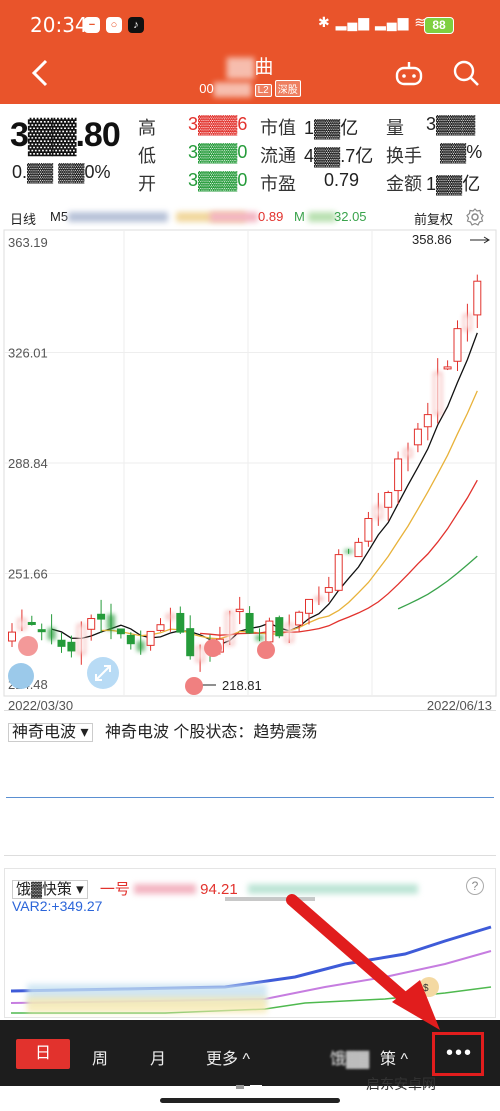  What do you see at coordinates (394, 1057) in the screenshot?
I see `strategy-menu: 策 ^` at bounding box center [394, 1057].